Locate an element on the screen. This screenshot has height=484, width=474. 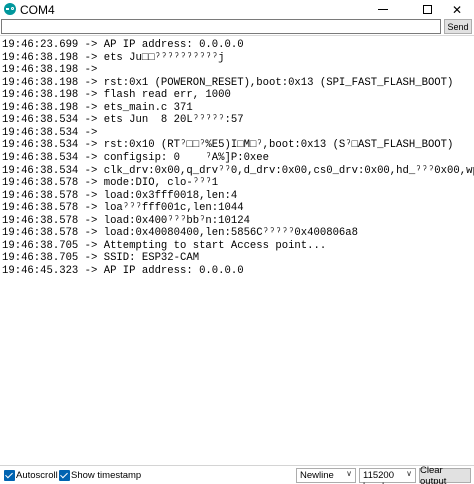
log-line: 19:46:38.578 -> load:0x3fff0018,len:4 is located at coordinates (120, 195).